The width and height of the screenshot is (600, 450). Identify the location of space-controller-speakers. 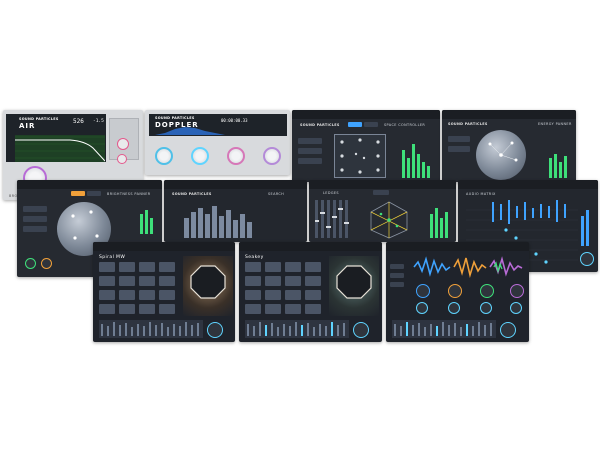
(360, 156).